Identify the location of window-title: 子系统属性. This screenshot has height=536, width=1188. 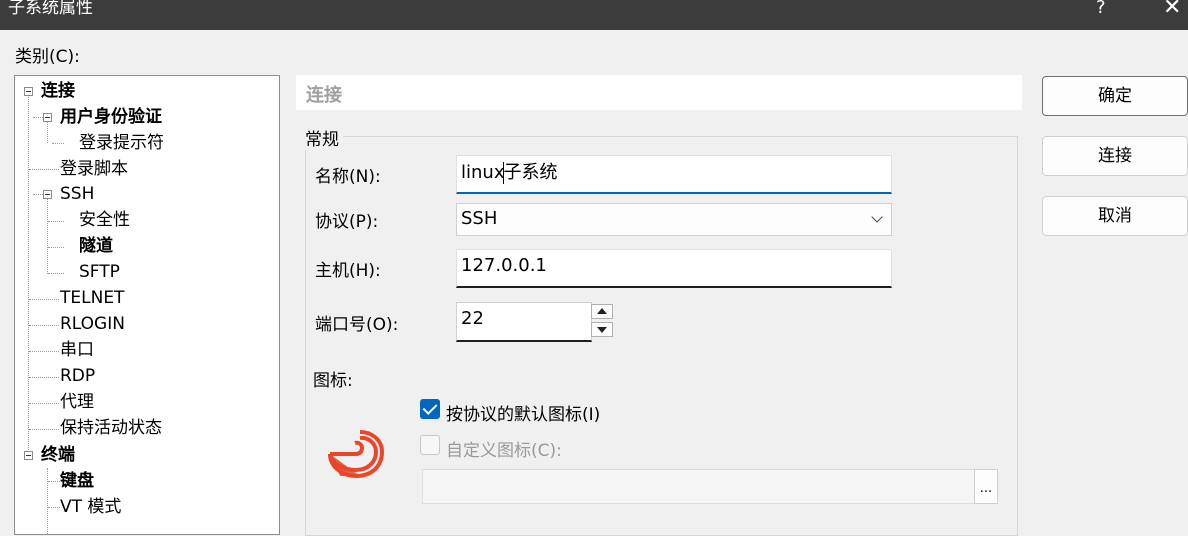
(50, 9).